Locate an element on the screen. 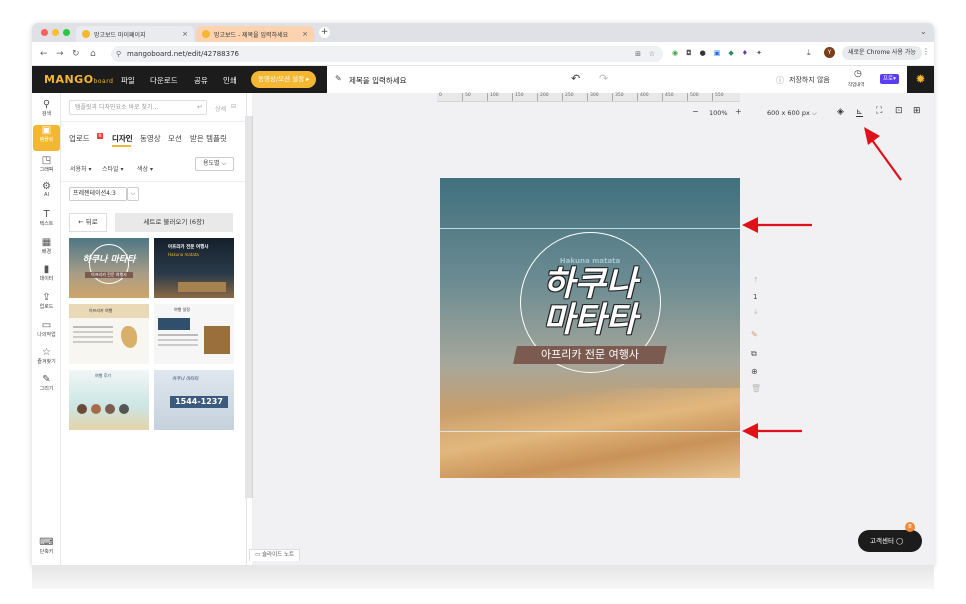 The width and height of the screenshot is (966, 604). browser-tab-editor: 망고보드 - 제목을 입력하세요 × is located at coordinates (255, 34).